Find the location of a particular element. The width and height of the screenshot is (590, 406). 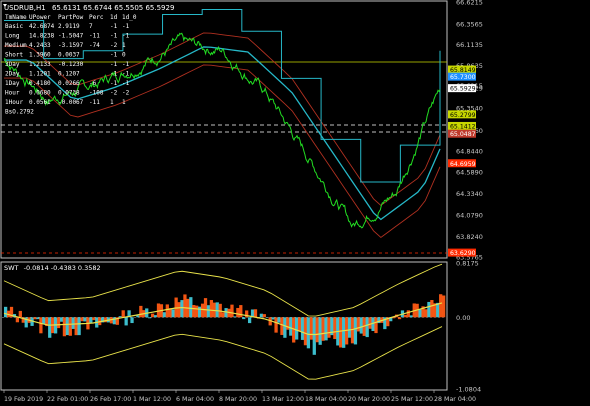

stats-cell: -6 is located at coordinates (93, 83).